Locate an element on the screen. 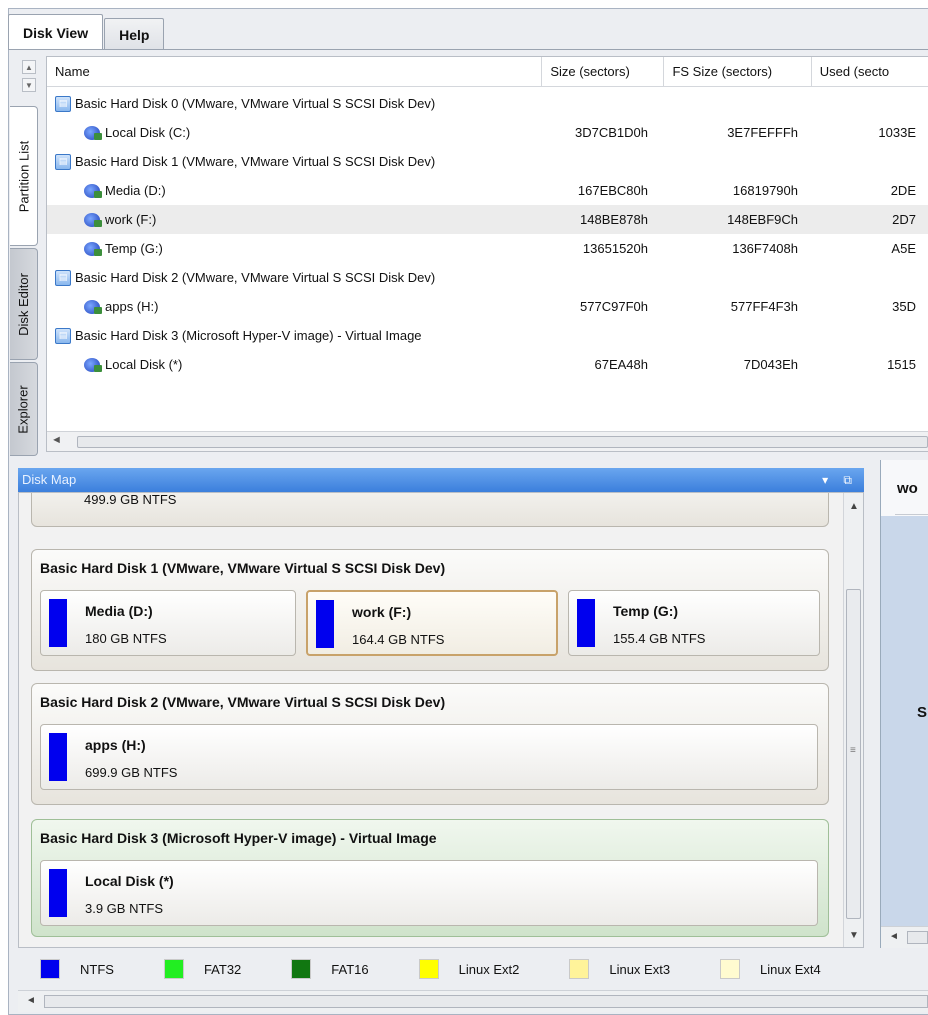  partition-name: apps (H:) is located at coordinates (115, 745).